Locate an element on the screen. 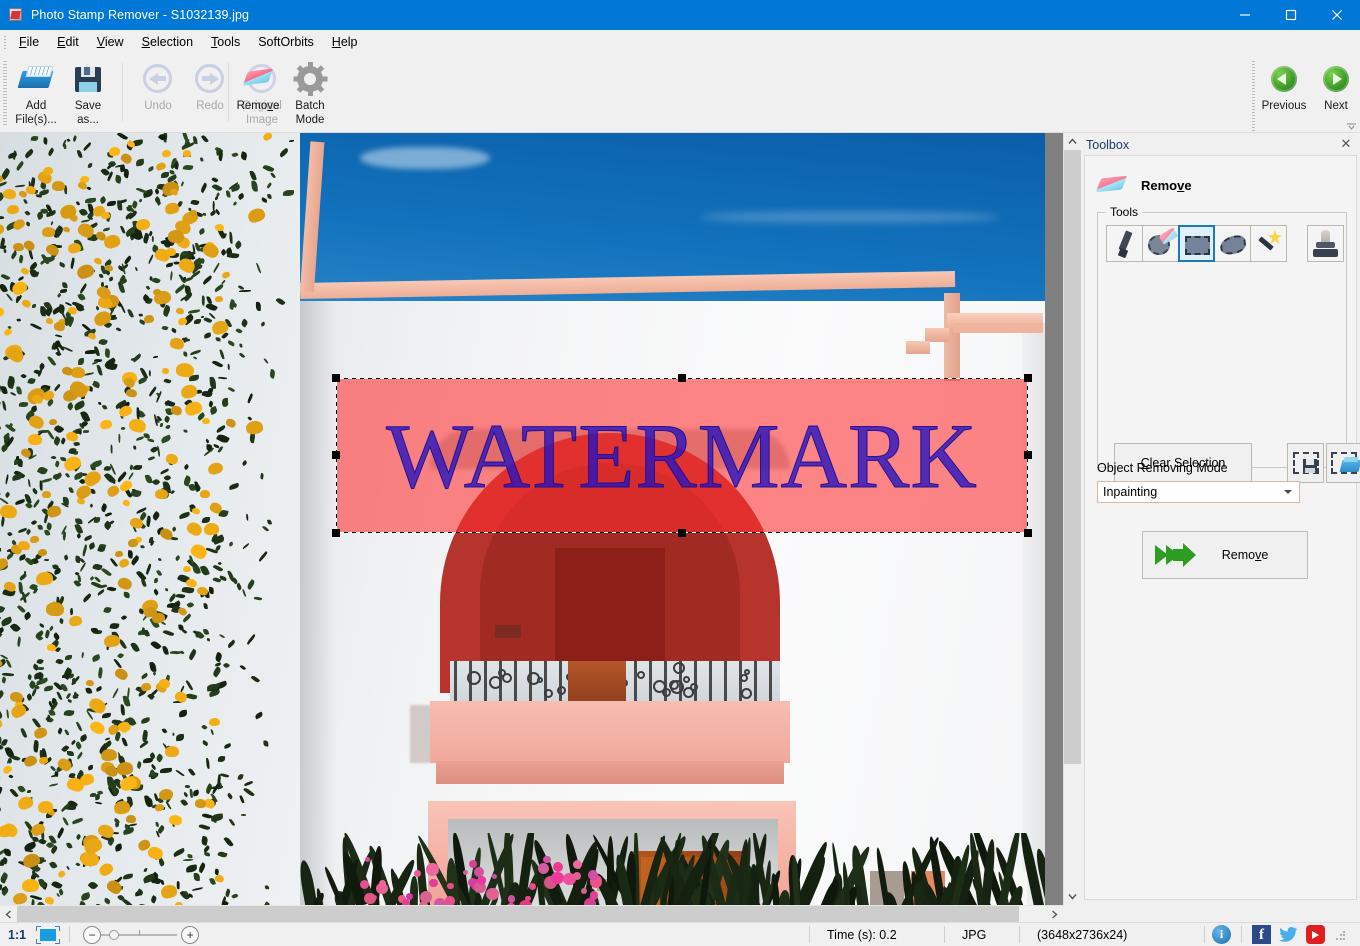  selection-marquee is located at coordinates (682, 455).